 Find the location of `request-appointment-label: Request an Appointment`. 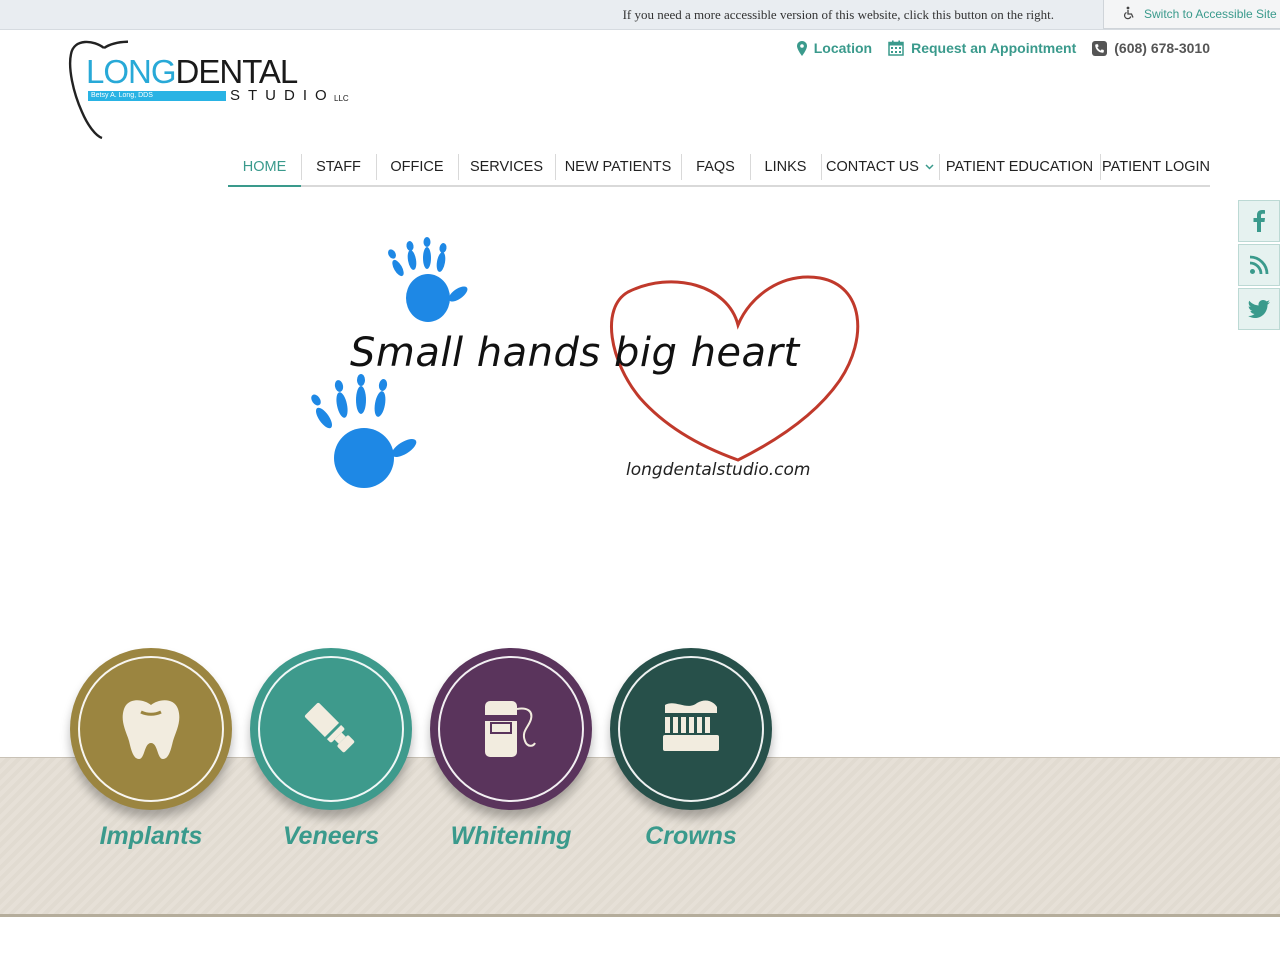

request-appointment-label: Request an Appointment is located at coordinates (994, 48).